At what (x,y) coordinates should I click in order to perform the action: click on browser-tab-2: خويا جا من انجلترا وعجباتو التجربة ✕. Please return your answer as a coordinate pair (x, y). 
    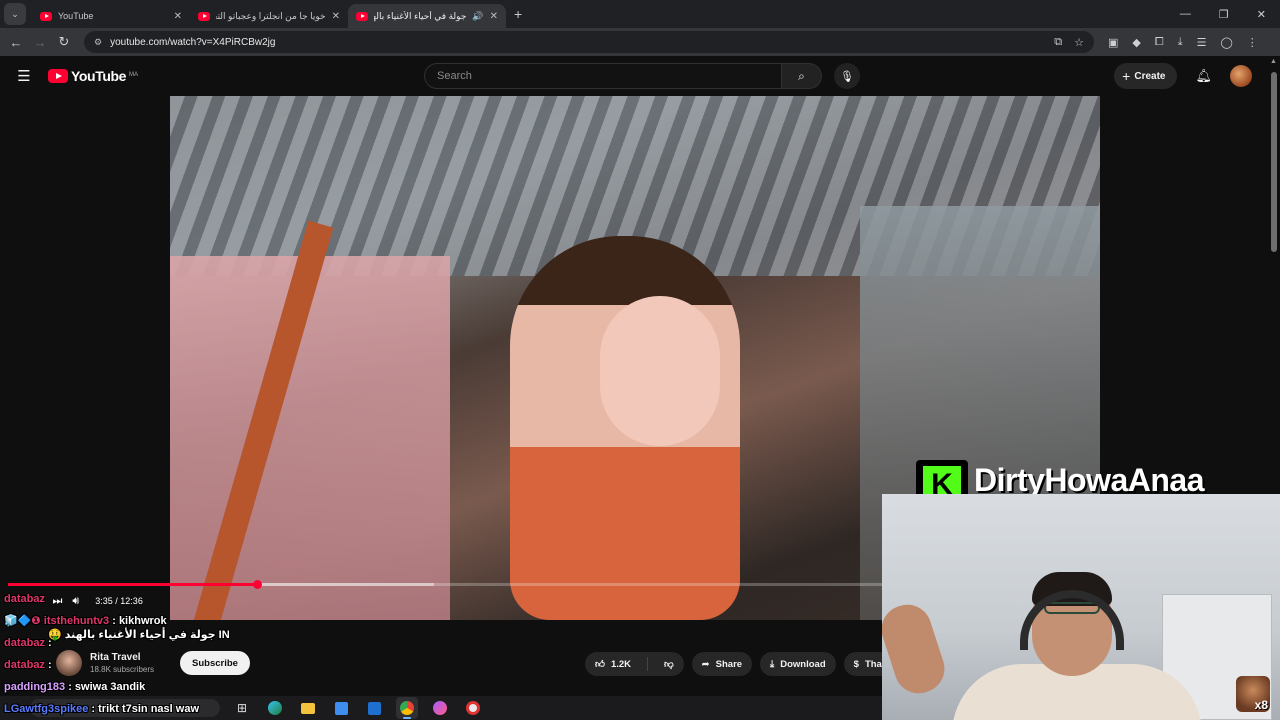
    Looking at the image, I should click on (269, 16).